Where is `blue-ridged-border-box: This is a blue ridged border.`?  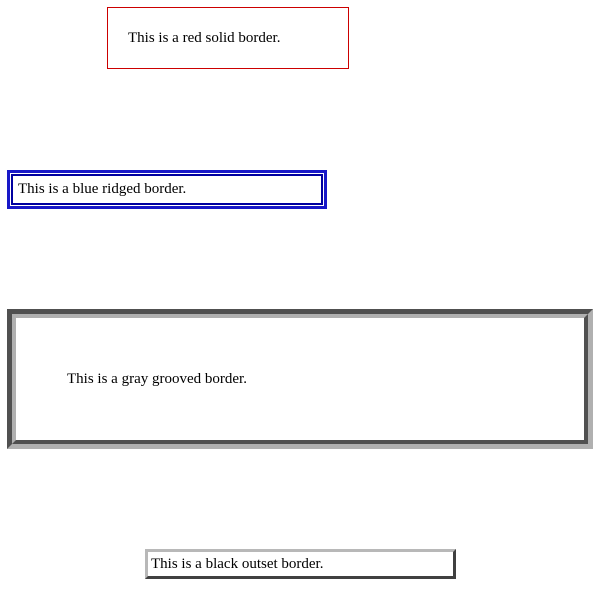 blue-ridged-border-box: This is a blue ridged border. is located at coordinates (167, 189).